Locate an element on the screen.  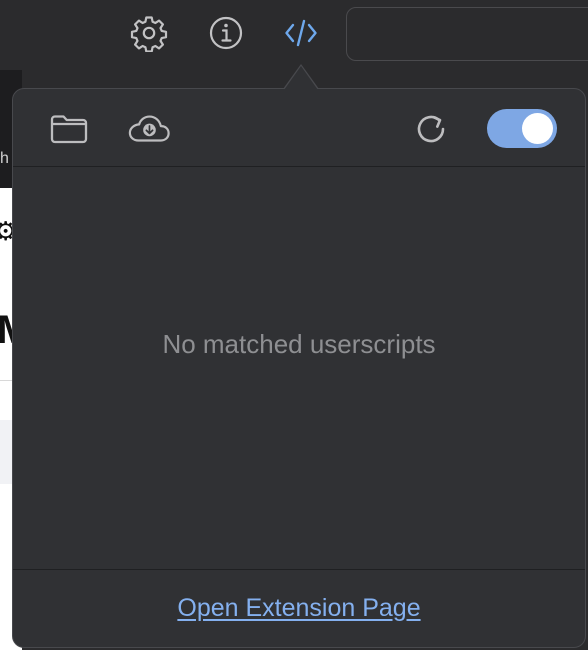
open-extension-page-link: Open Extension Page is located at coordinates (298, 608).